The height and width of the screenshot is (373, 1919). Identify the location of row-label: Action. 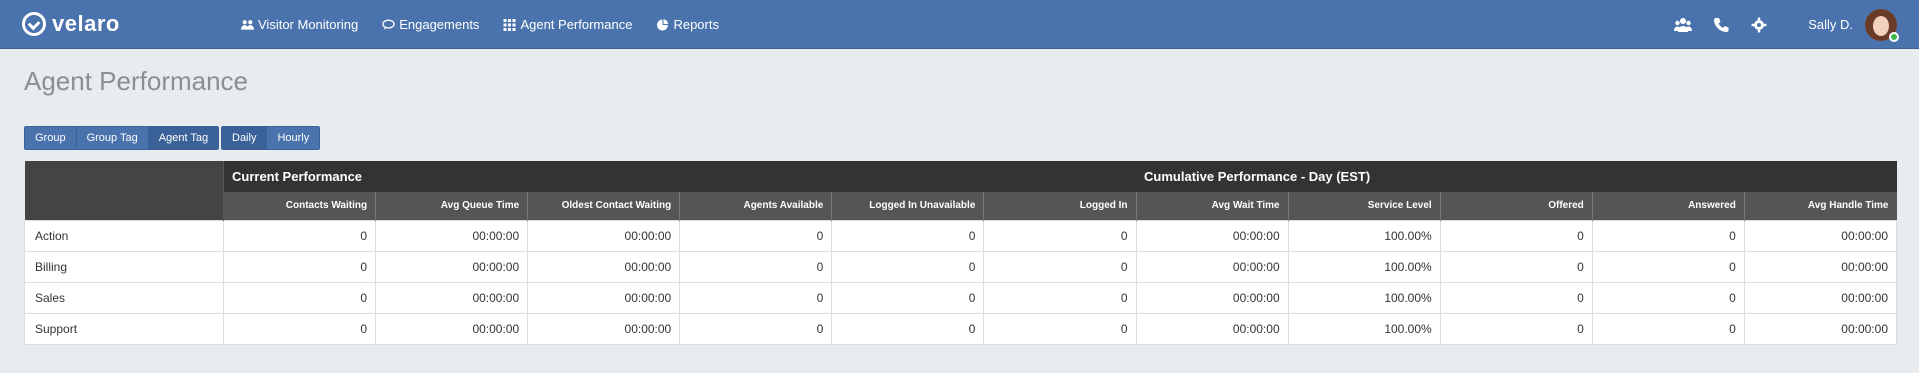
(124, 235).